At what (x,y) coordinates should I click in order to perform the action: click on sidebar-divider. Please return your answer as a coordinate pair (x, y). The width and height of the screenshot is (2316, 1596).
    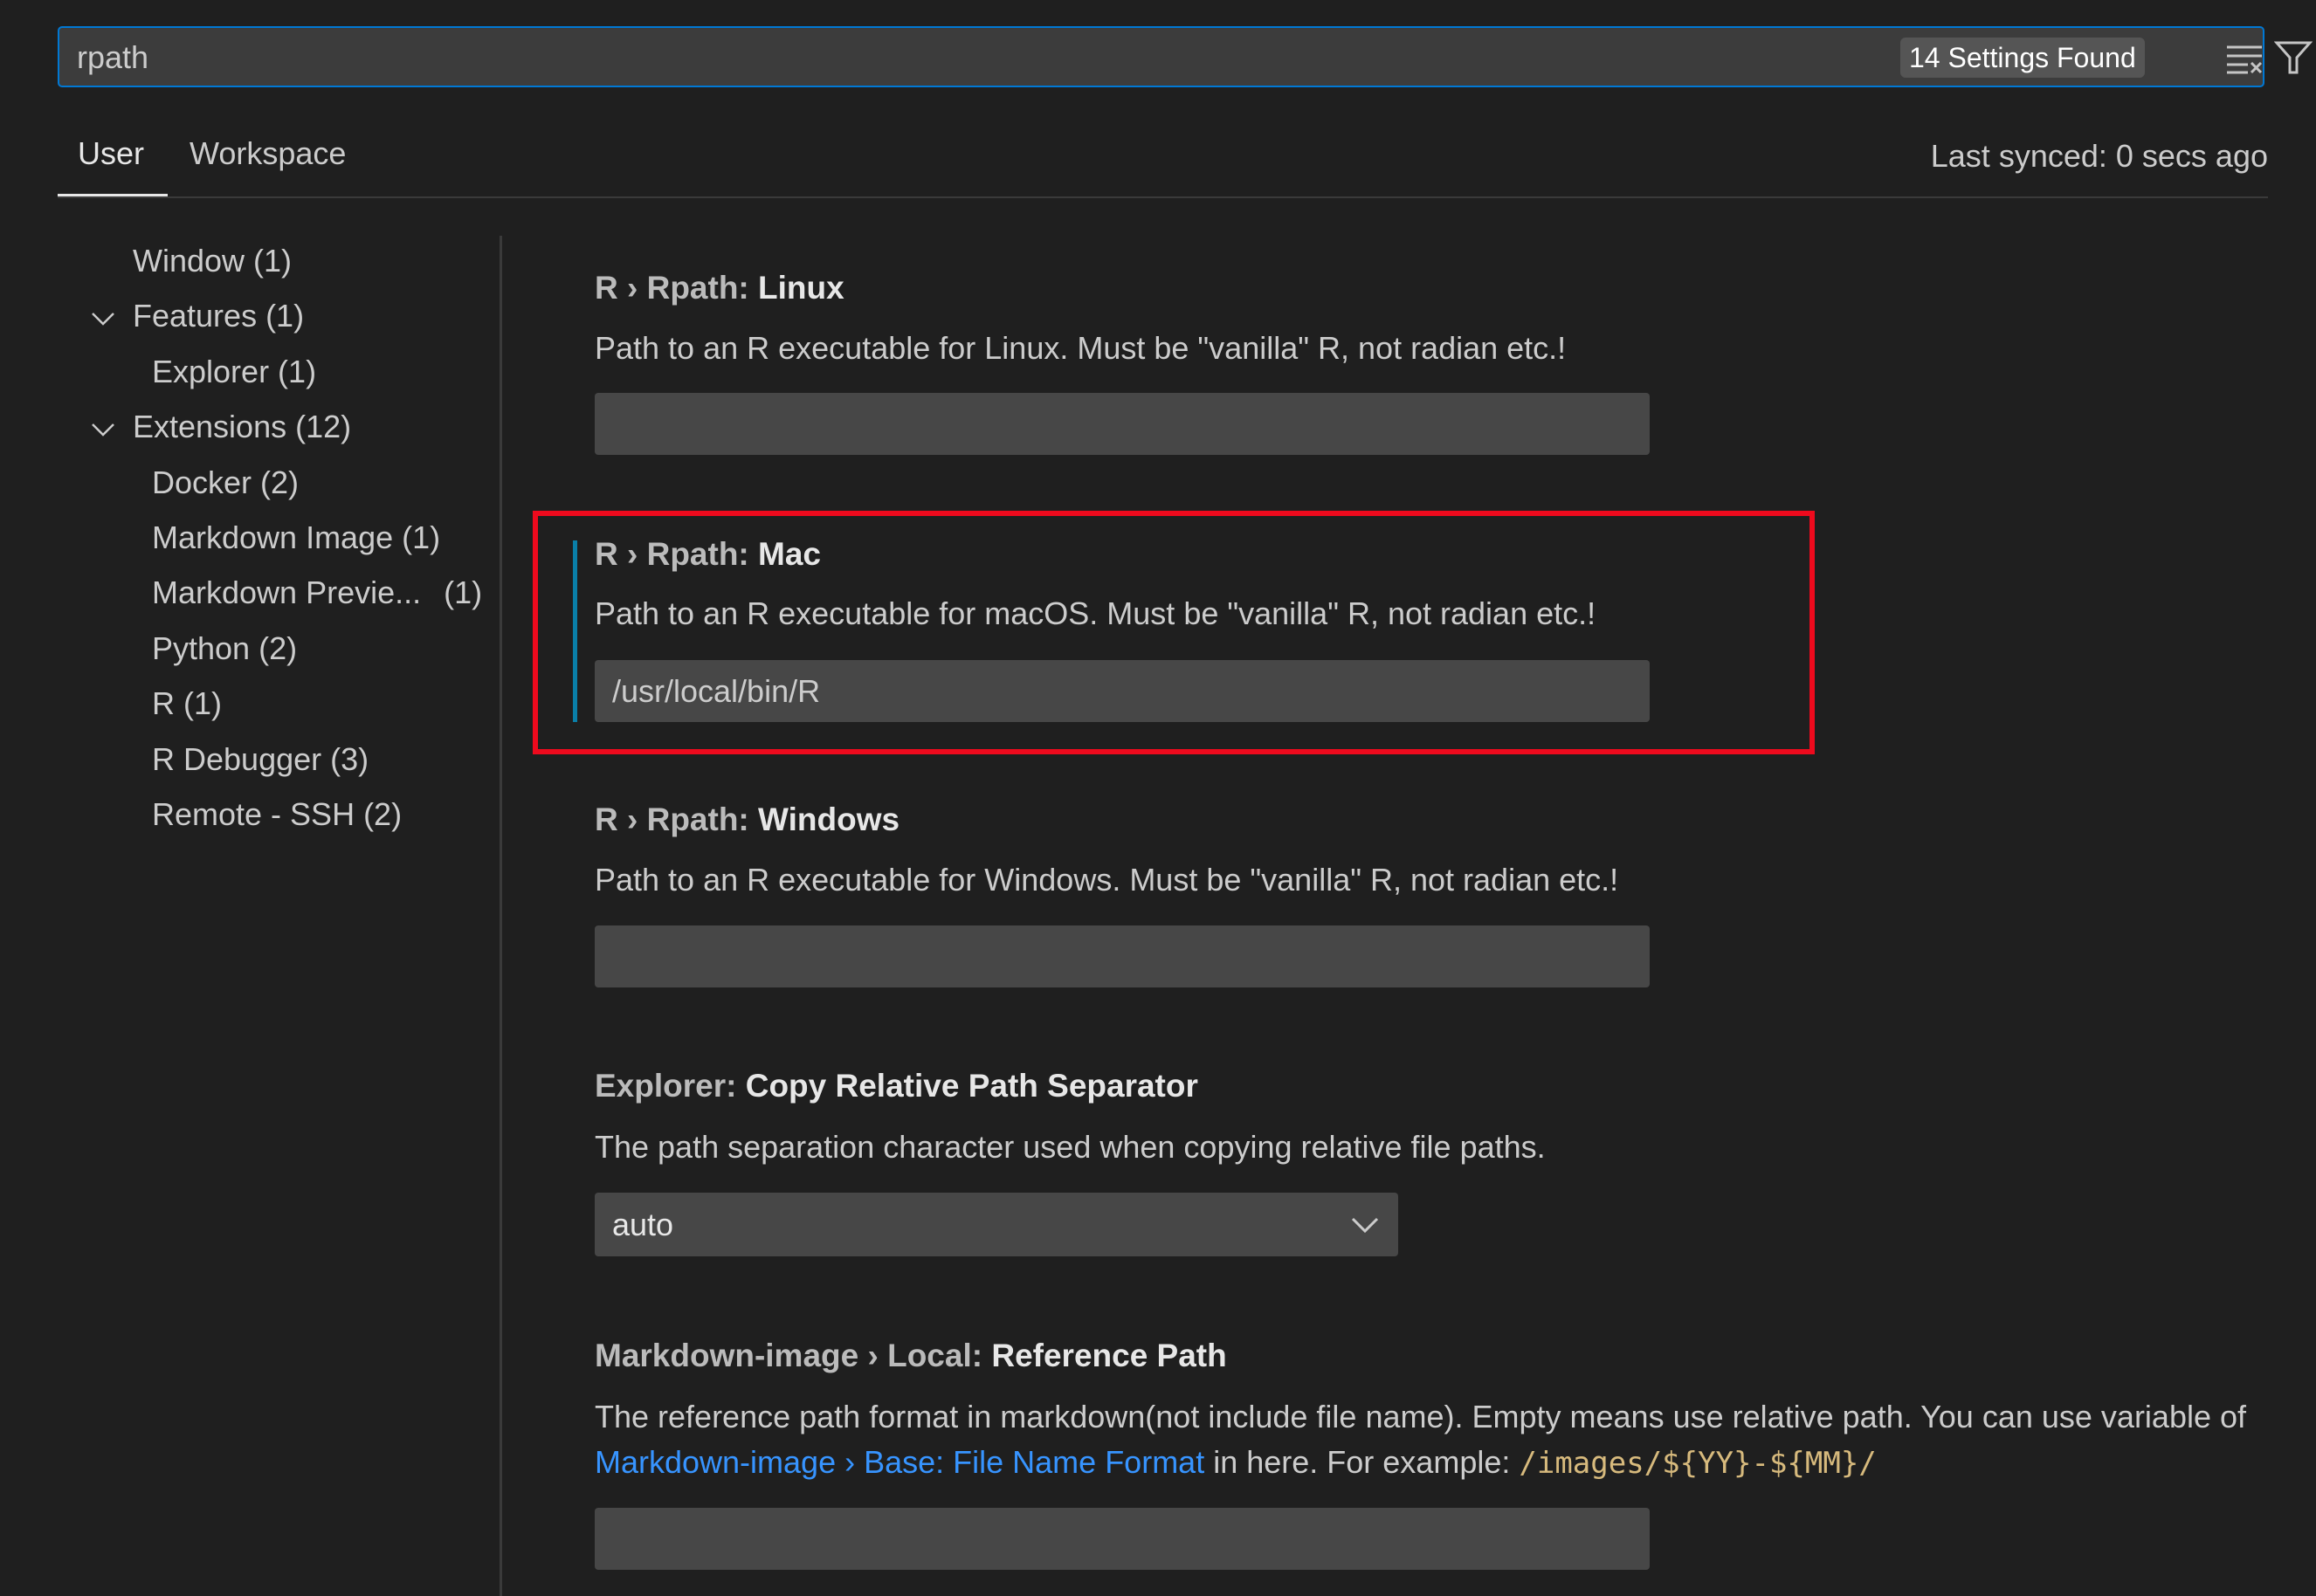
    Looking at the image, I should click on (501, 916).